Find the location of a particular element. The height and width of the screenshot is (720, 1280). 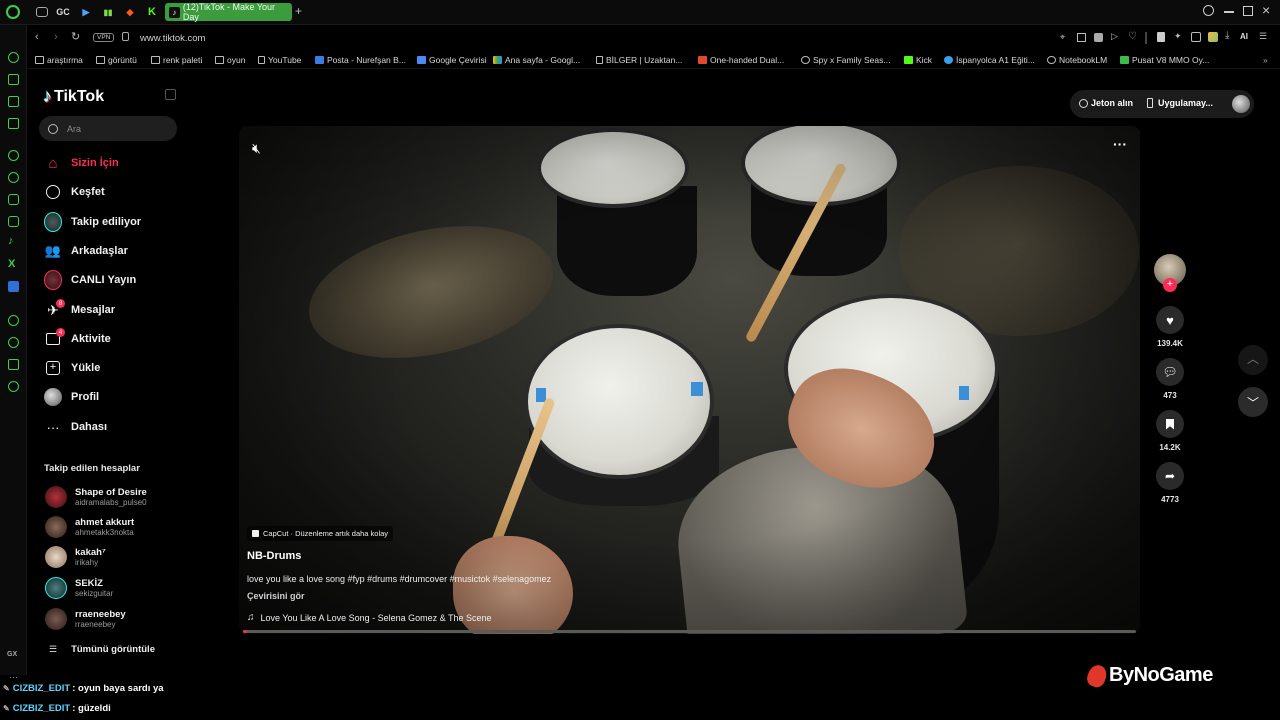

heart-bookmark-icon: ♡ is located at coordinates (1132, 36).